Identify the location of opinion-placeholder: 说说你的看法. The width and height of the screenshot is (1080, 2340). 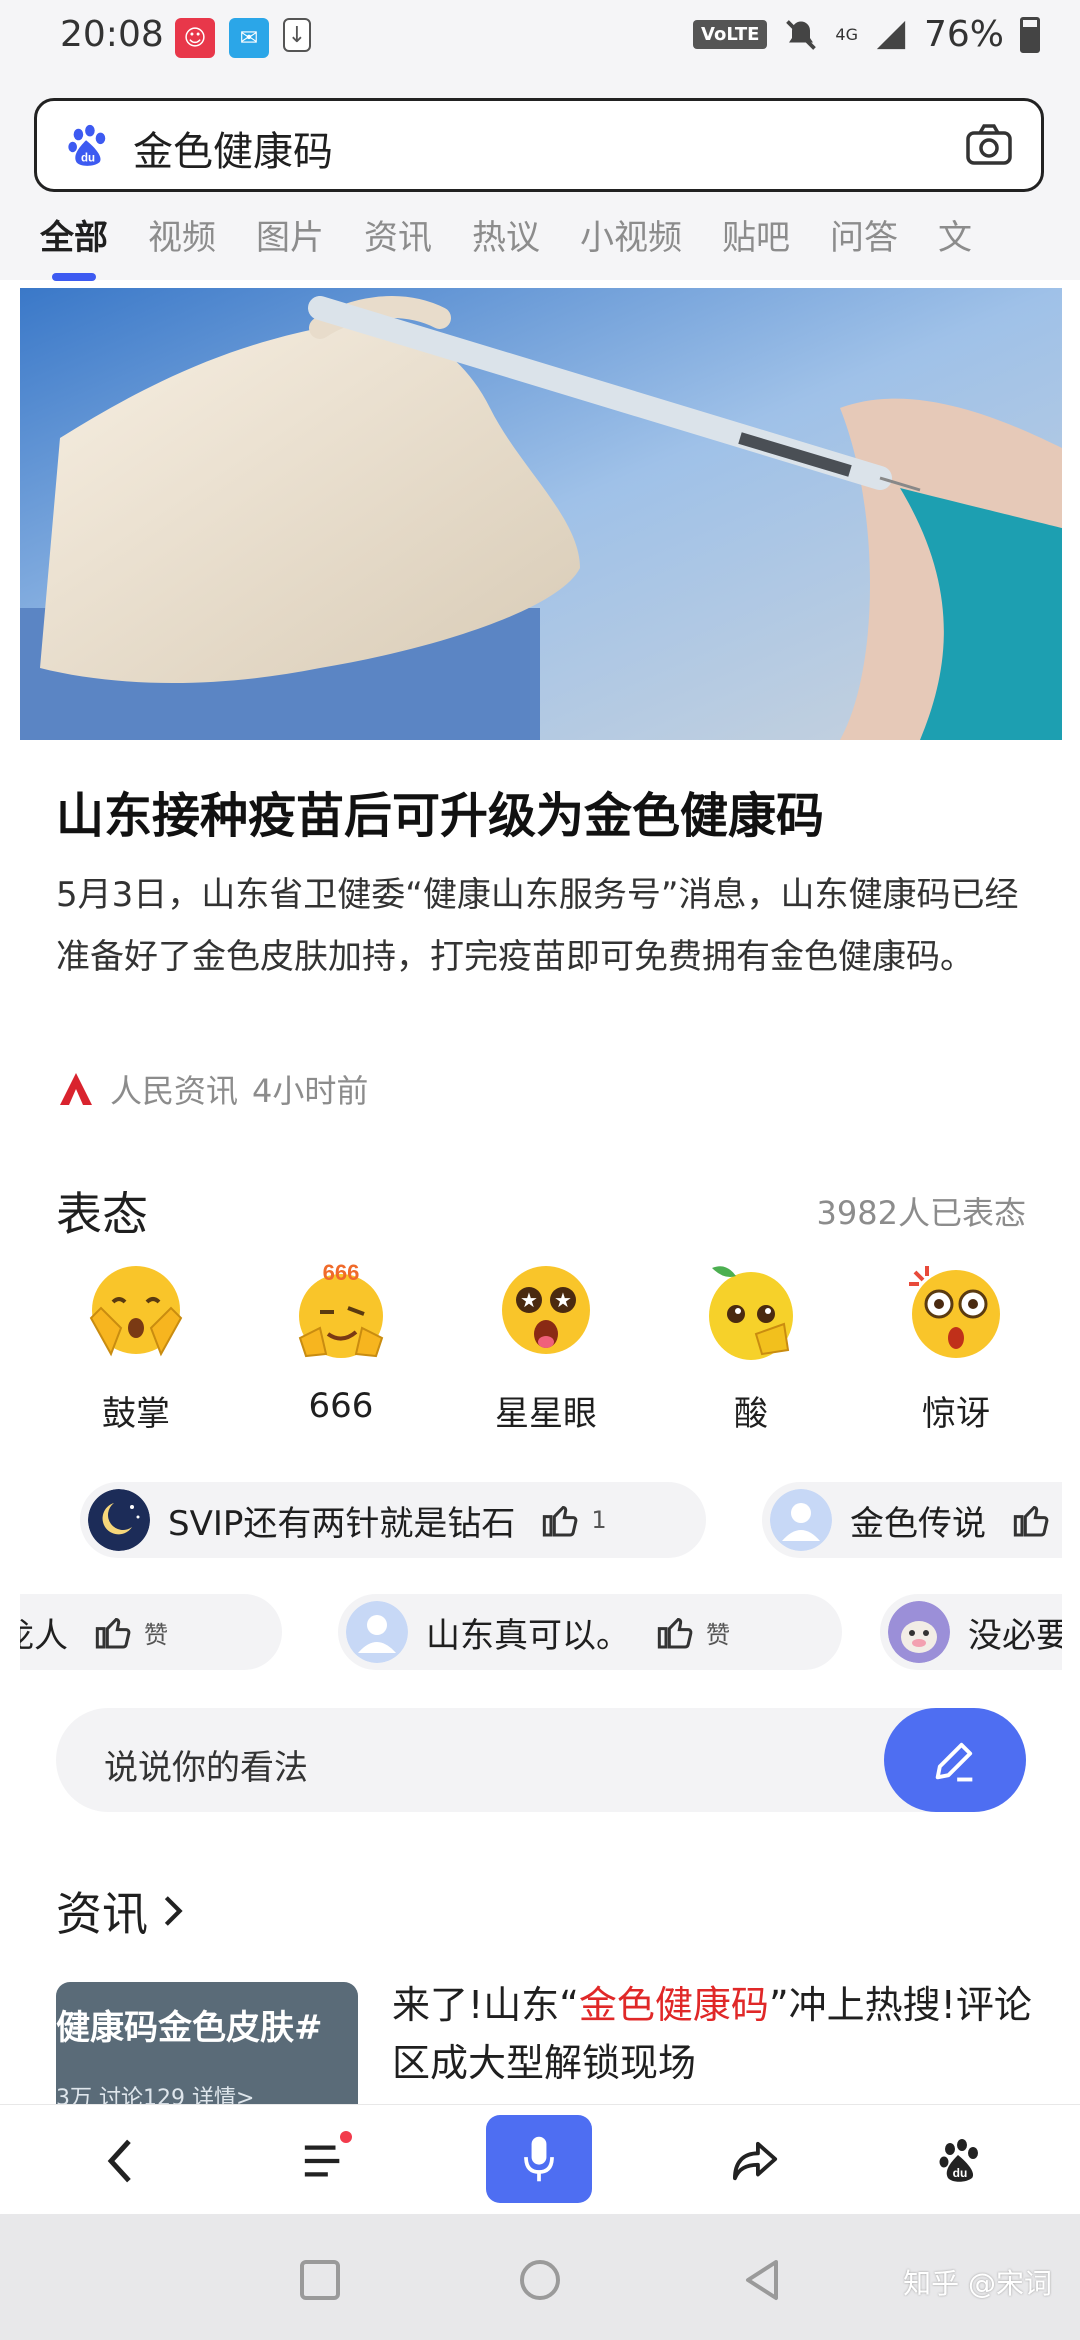
(206, 1768).